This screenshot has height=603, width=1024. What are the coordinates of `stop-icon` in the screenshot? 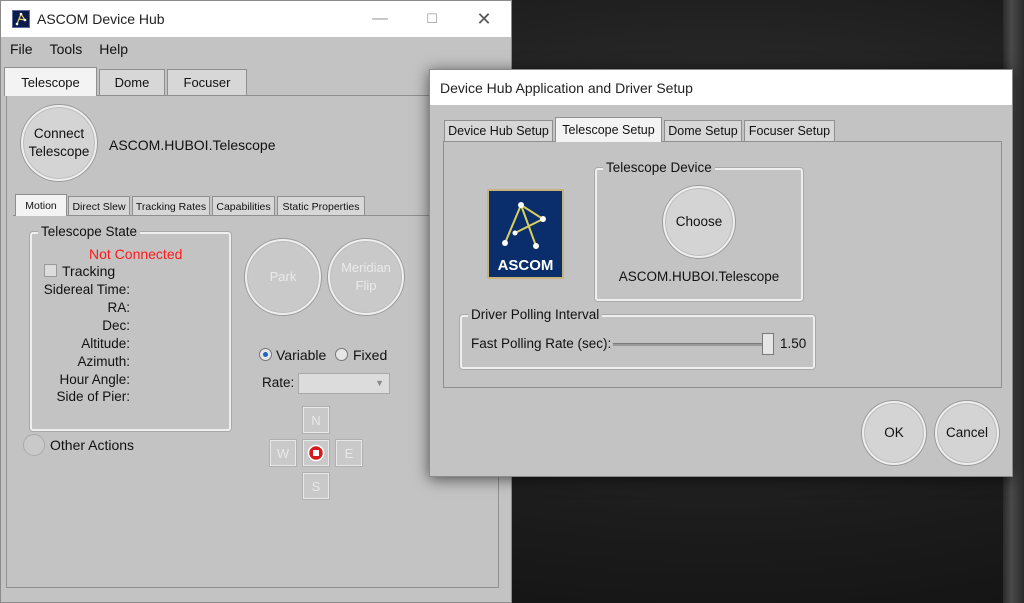 It's located at (316, 453).